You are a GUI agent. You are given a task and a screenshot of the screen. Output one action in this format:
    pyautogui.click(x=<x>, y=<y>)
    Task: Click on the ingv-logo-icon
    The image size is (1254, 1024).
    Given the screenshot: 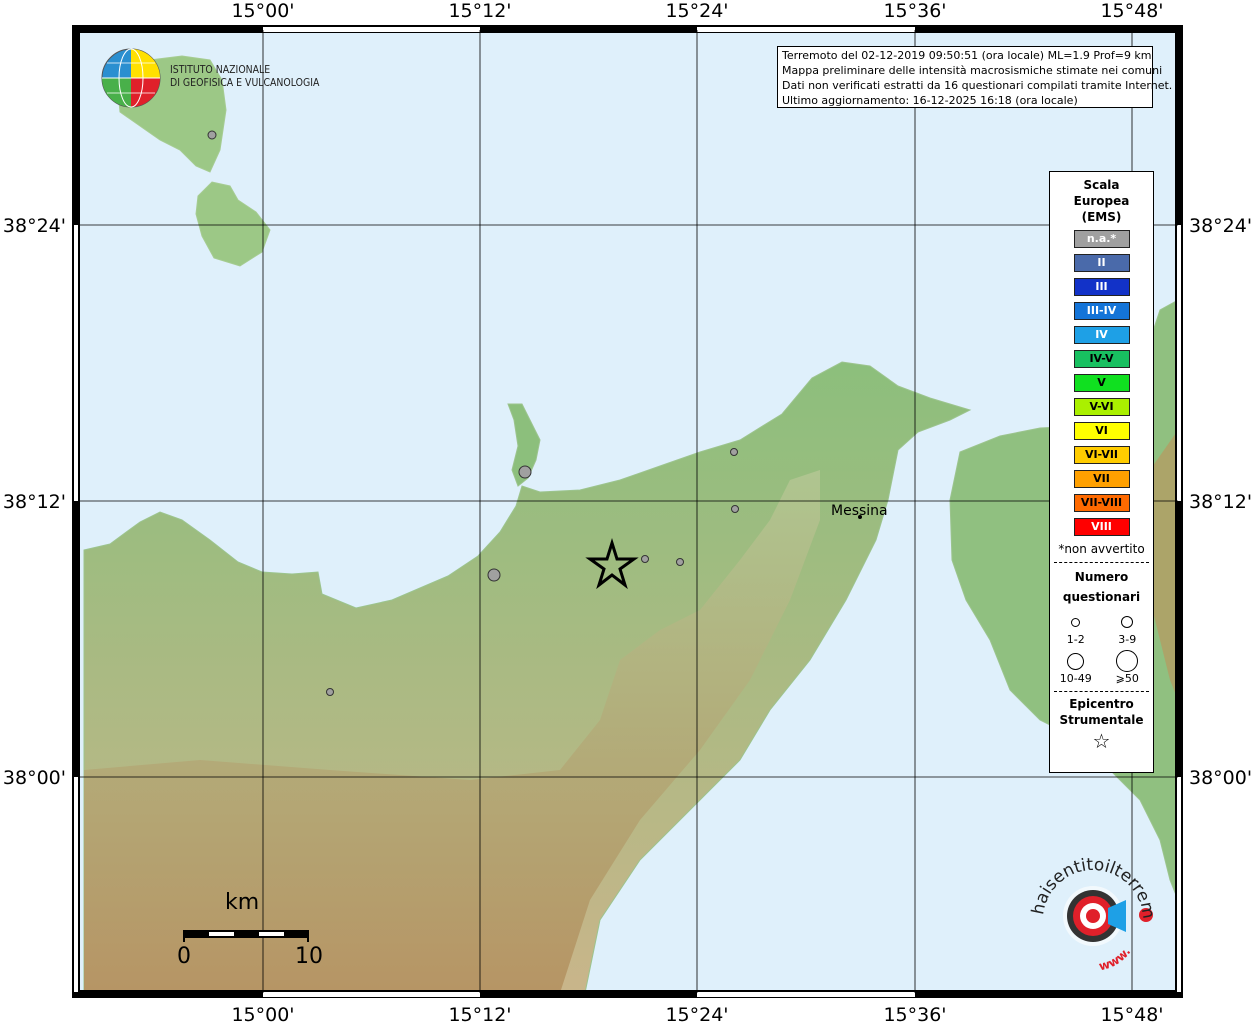 What is the action you would take?
    pyautogui.click(x=131, y=78)
    